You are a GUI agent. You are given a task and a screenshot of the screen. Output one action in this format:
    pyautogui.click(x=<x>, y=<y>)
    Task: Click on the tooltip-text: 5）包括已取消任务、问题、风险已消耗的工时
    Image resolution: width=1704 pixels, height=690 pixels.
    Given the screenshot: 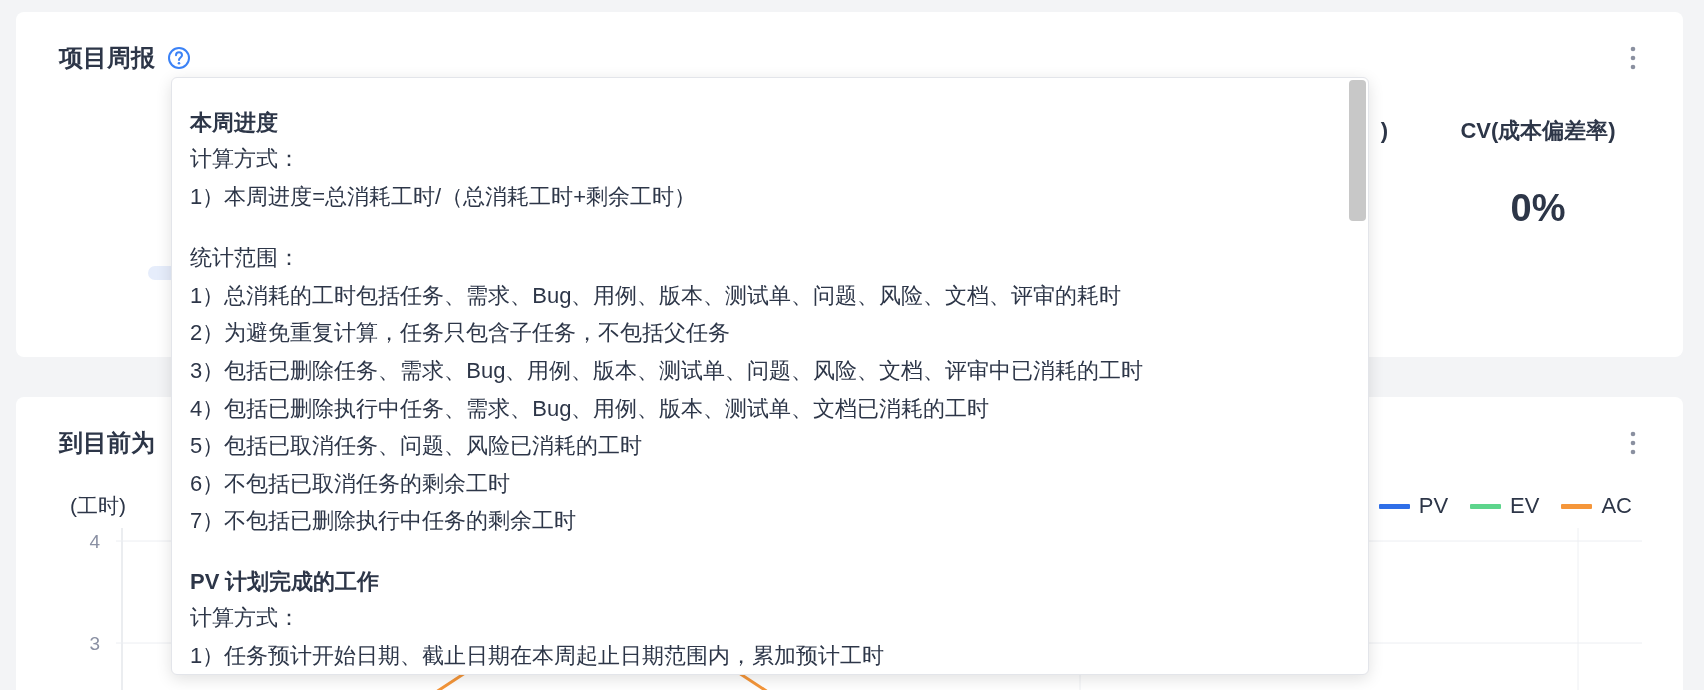 What is the action you would take?
    pyautogui.click(x=417, y=446)
    